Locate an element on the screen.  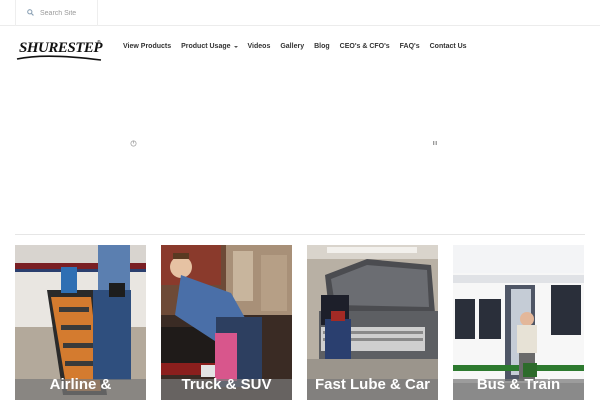
nav-blog: Blog is located at coordinates (322, 46).